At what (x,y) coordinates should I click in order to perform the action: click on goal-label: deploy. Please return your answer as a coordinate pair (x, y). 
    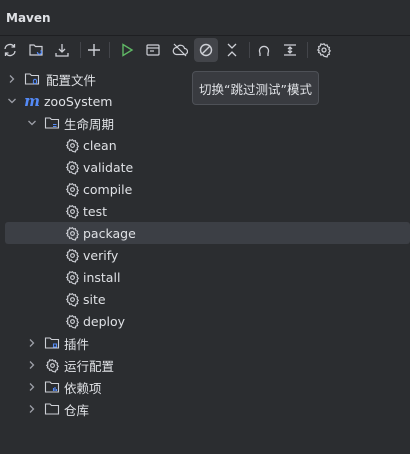
    Looking at the image, I should click on (104, 321).